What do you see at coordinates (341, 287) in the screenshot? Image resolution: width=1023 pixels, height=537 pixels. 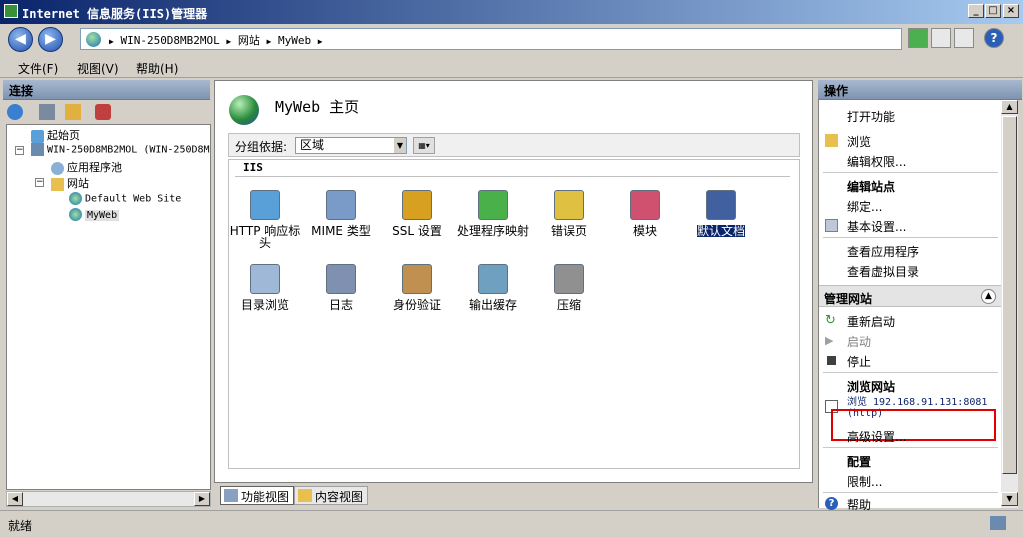 I see `feature-tile: 日志` at bounding box center [341, 287].